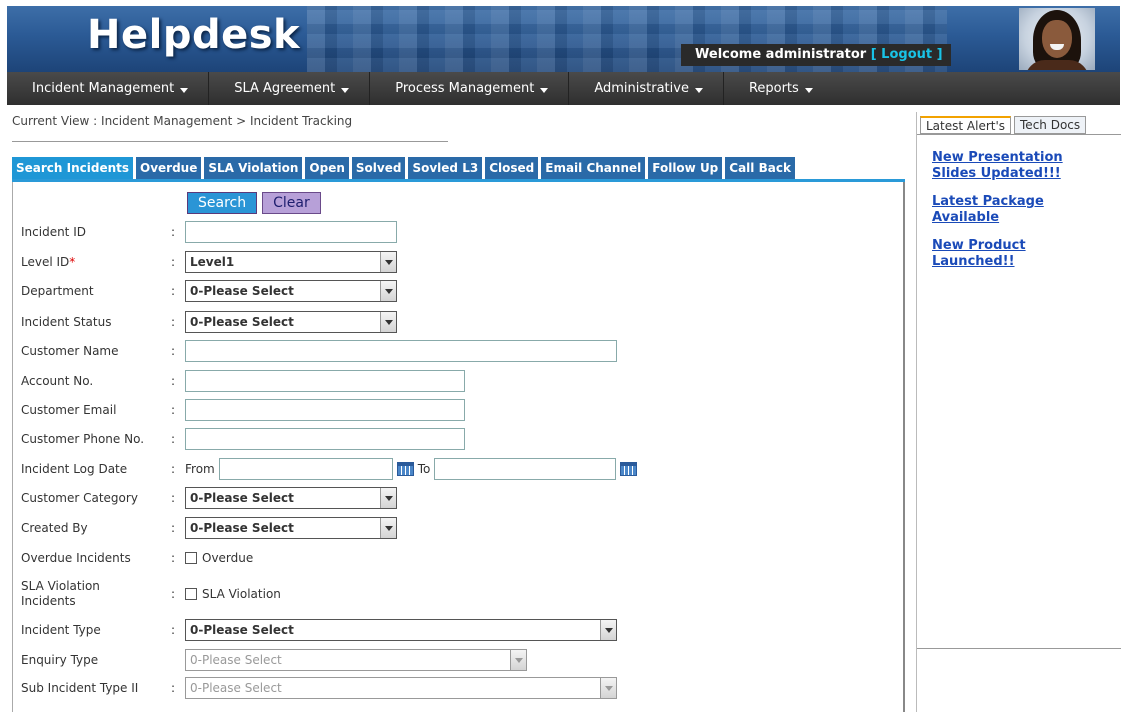  Describe the element at coordinates (291, 322) in the screenshot. I see `incident-status-select: 0-Please Select` at that location.